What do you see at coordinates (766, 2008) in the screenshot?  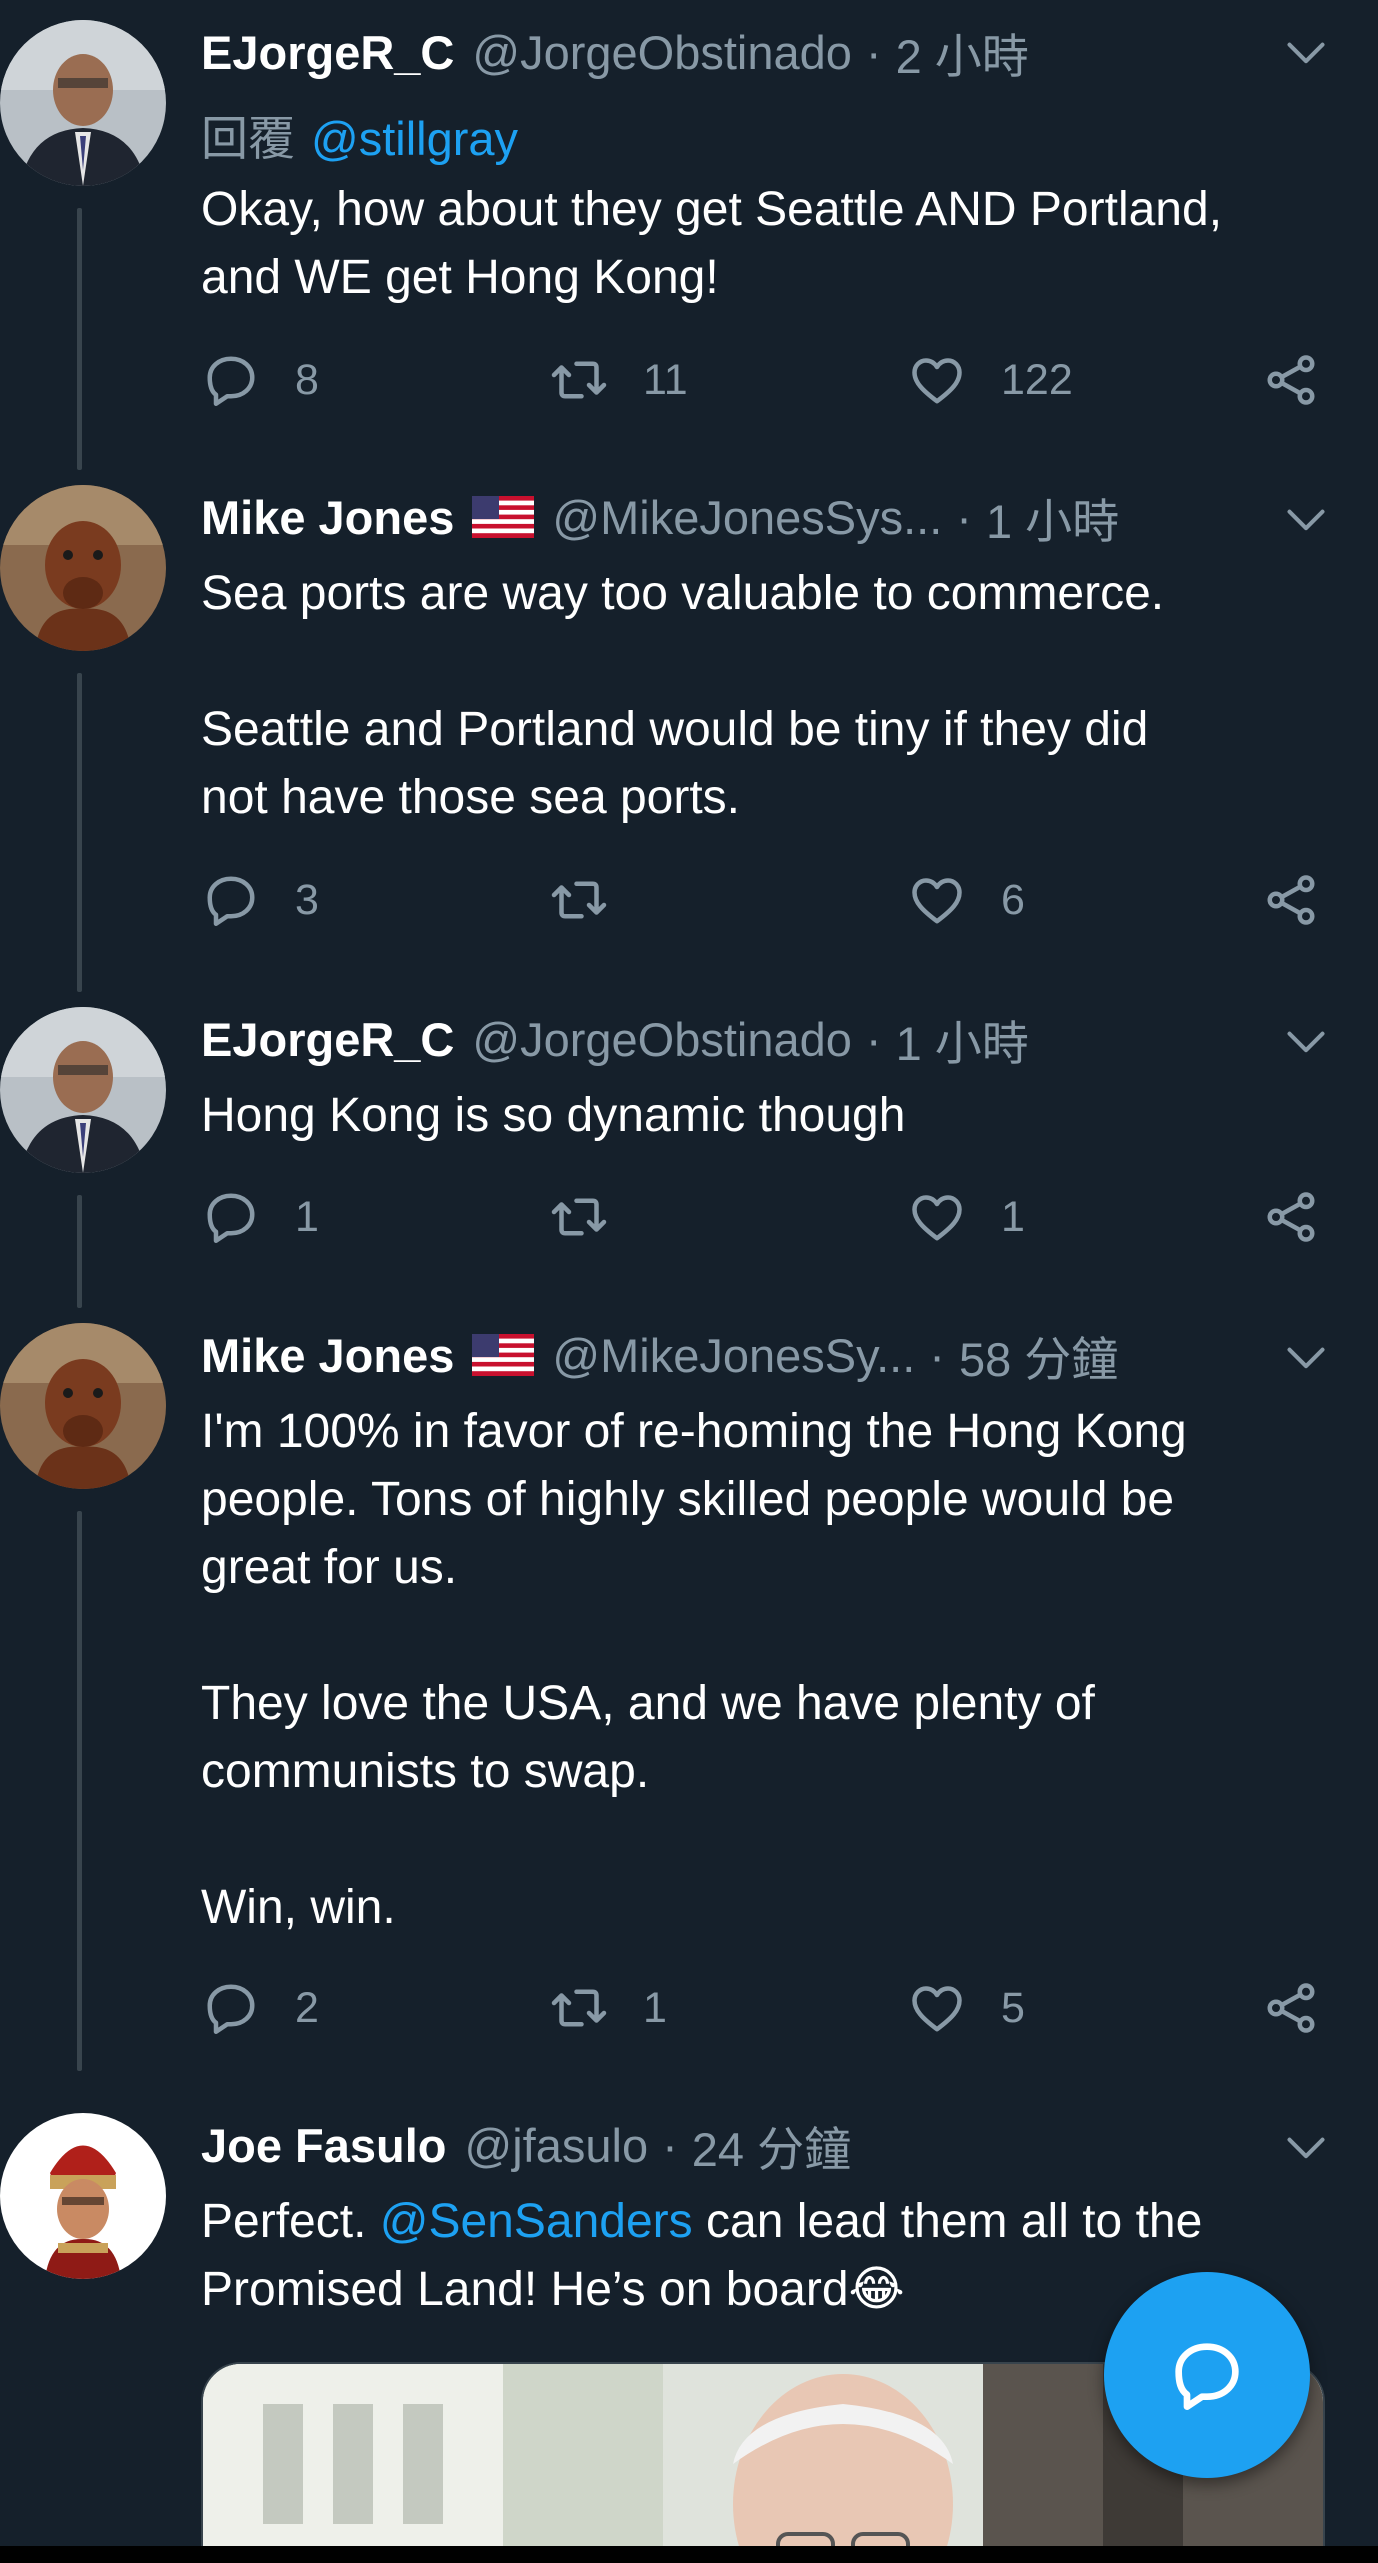 I see `tweet-actions: 2 1 5` at bounding box center [766, 2008].